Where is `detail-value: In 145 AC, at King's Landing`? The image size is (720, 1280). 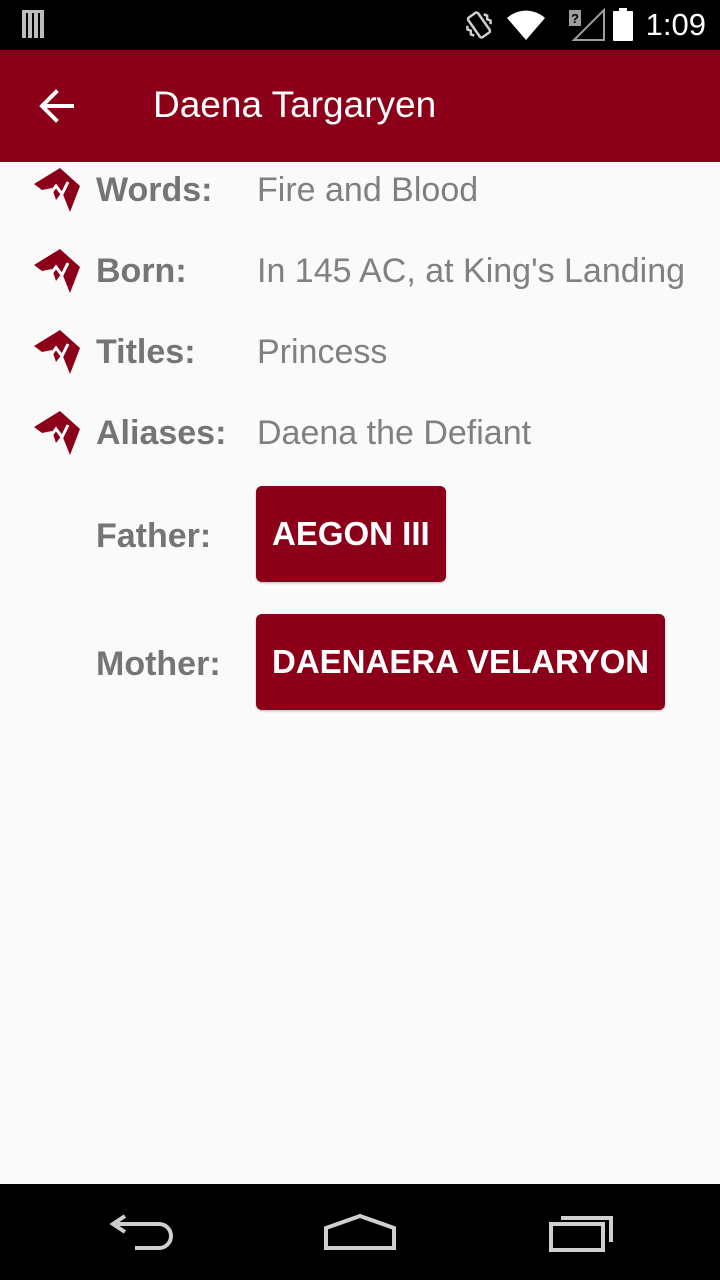
detail-value: In 145 AC, at King's Landing is located at coordinates (471, 271).